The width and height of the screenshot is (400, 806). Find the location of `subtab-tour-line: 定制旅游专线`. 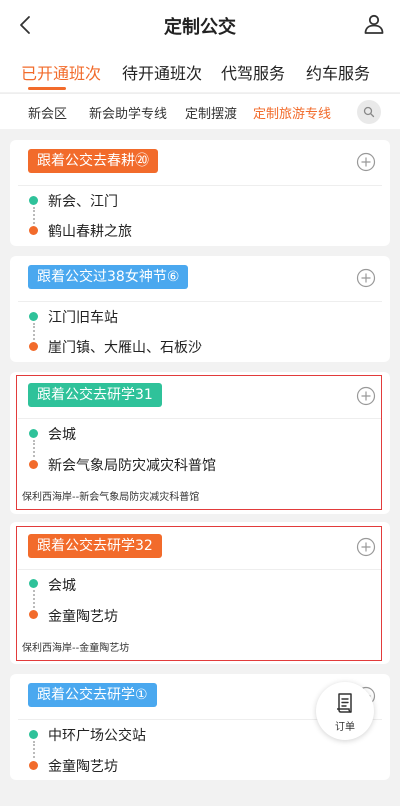

subtab-tour-line: 定制旅游专线 is located at coordinates (292, 112).